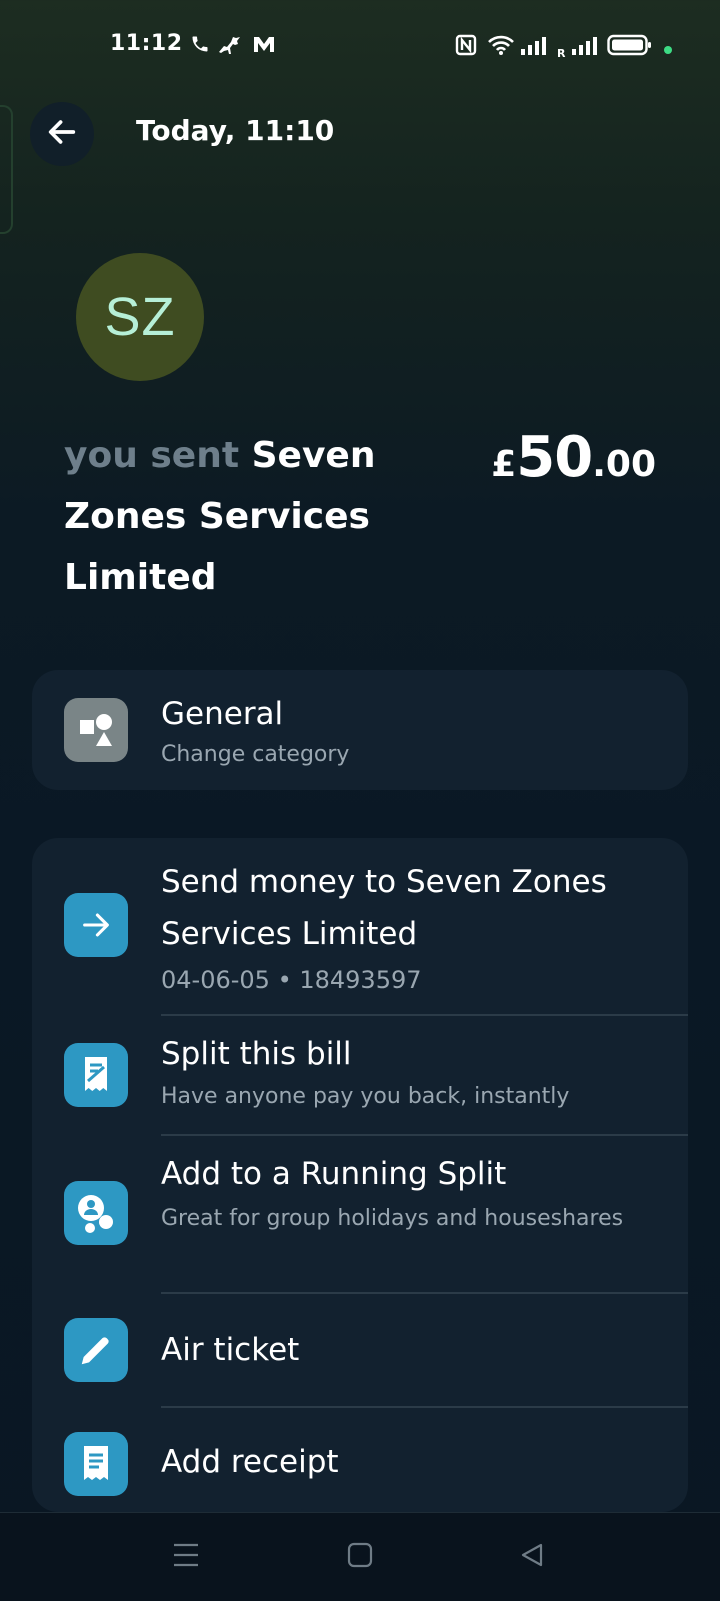 The height and width of the screenshot is (1601, 720). Describe the element at coordinates (579, 47) in the screenshot. I see `roaming-signal-icon: R` at that location.